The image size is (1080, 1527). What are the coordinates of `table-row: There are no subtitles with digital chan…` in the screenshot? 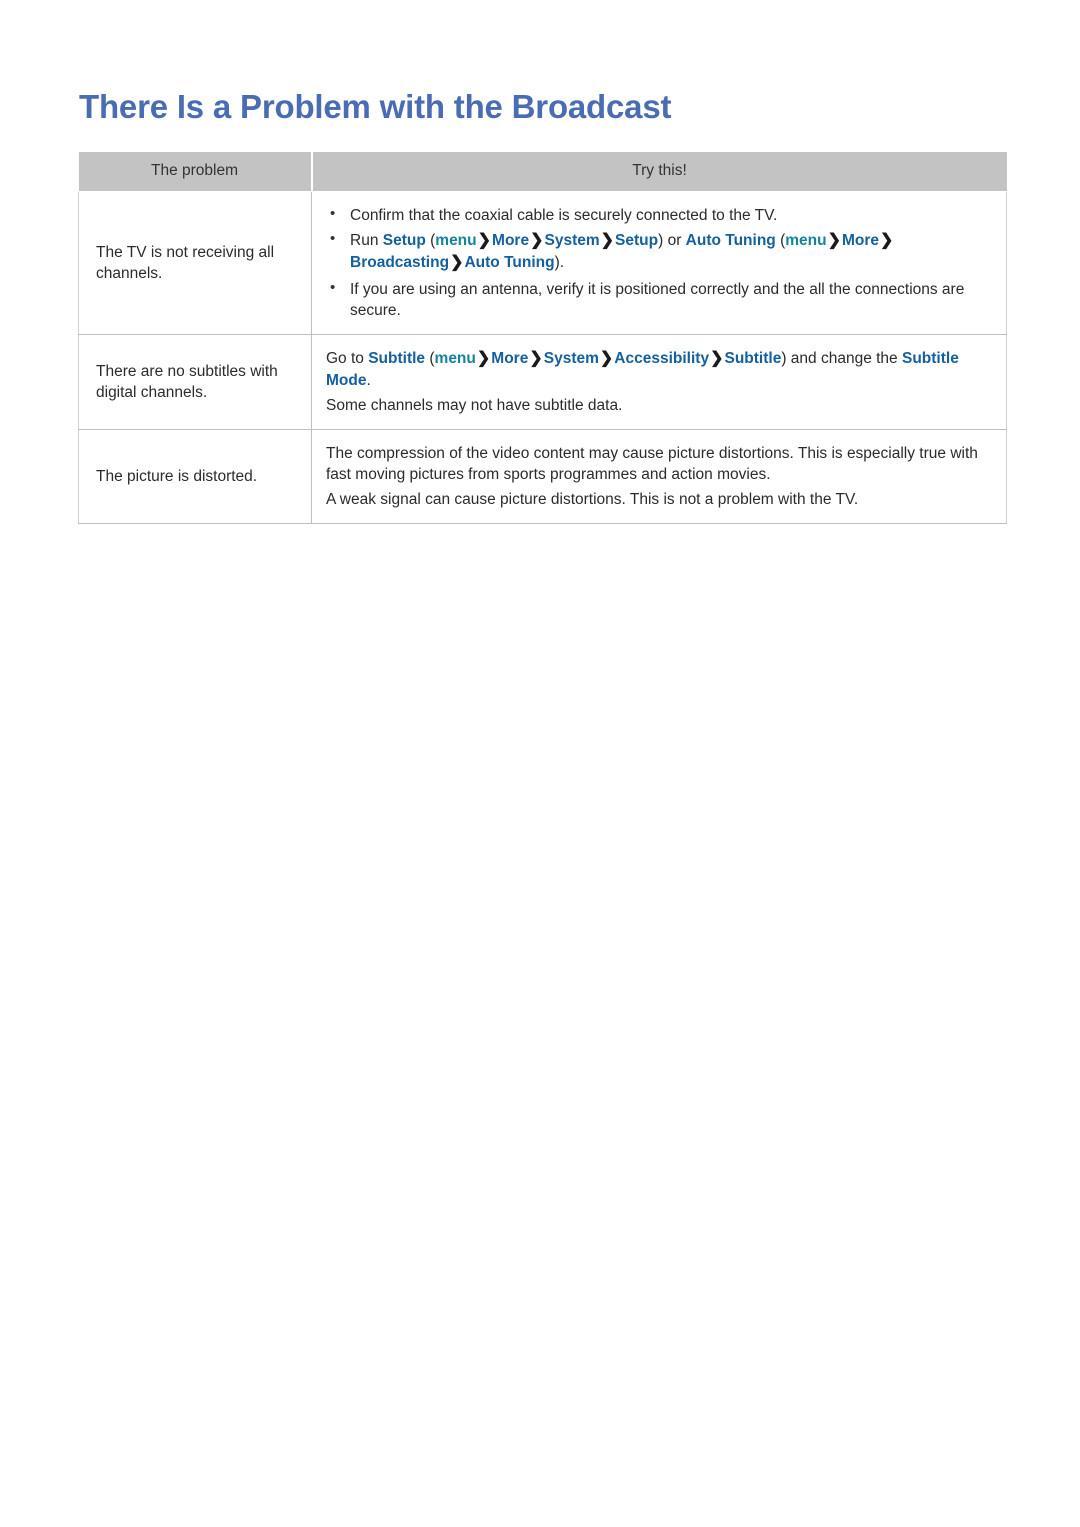 It's located at (542, 382).